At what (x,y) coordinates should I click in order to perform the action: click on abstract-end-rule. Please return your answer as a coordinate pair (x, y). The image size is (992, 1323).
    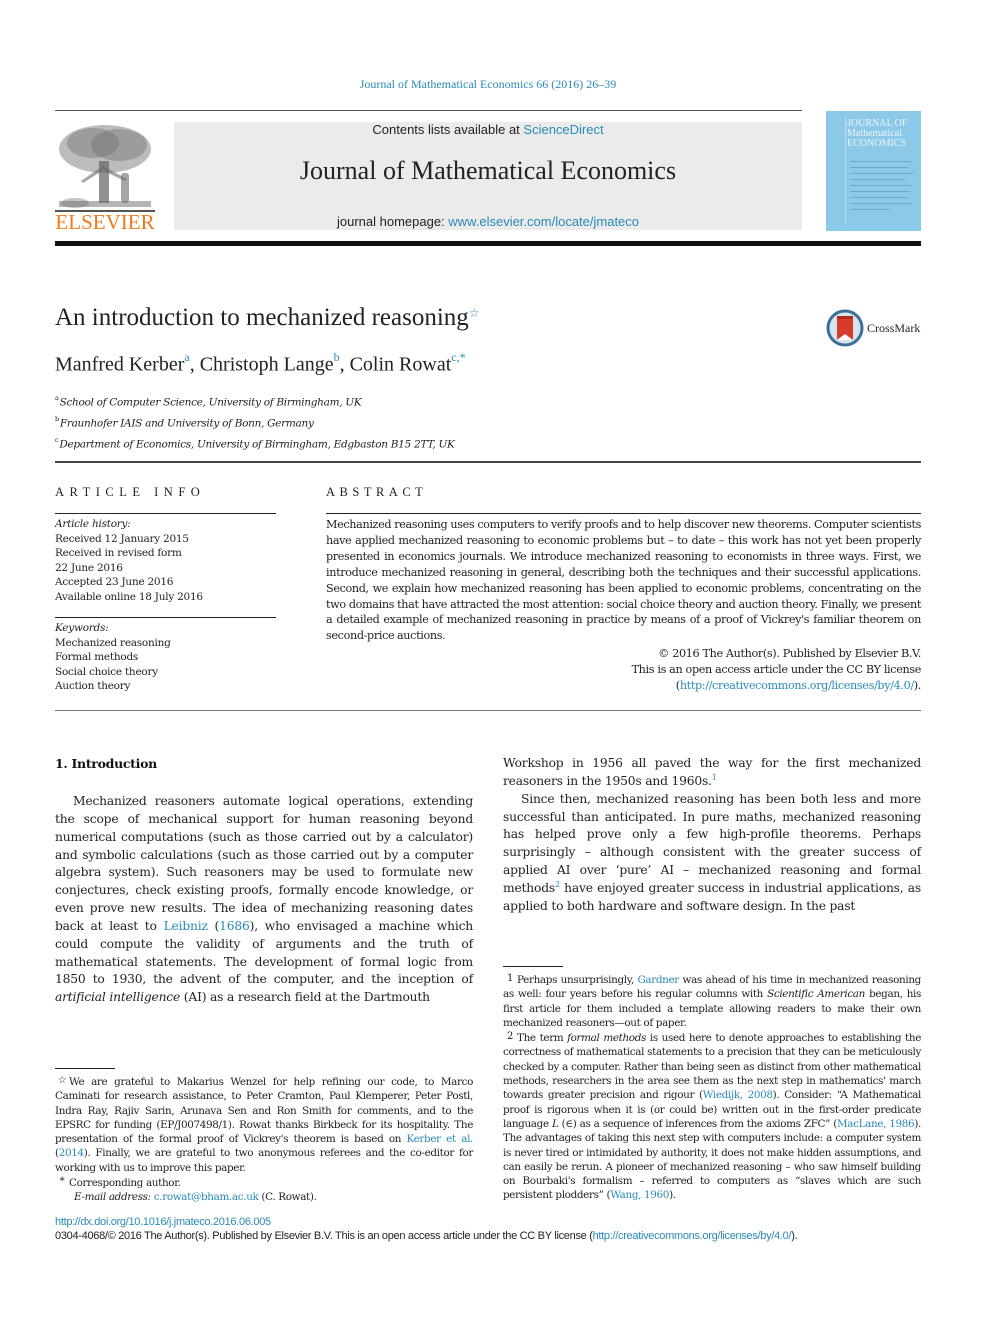
    Looking at the image, I should click on (488, 710).